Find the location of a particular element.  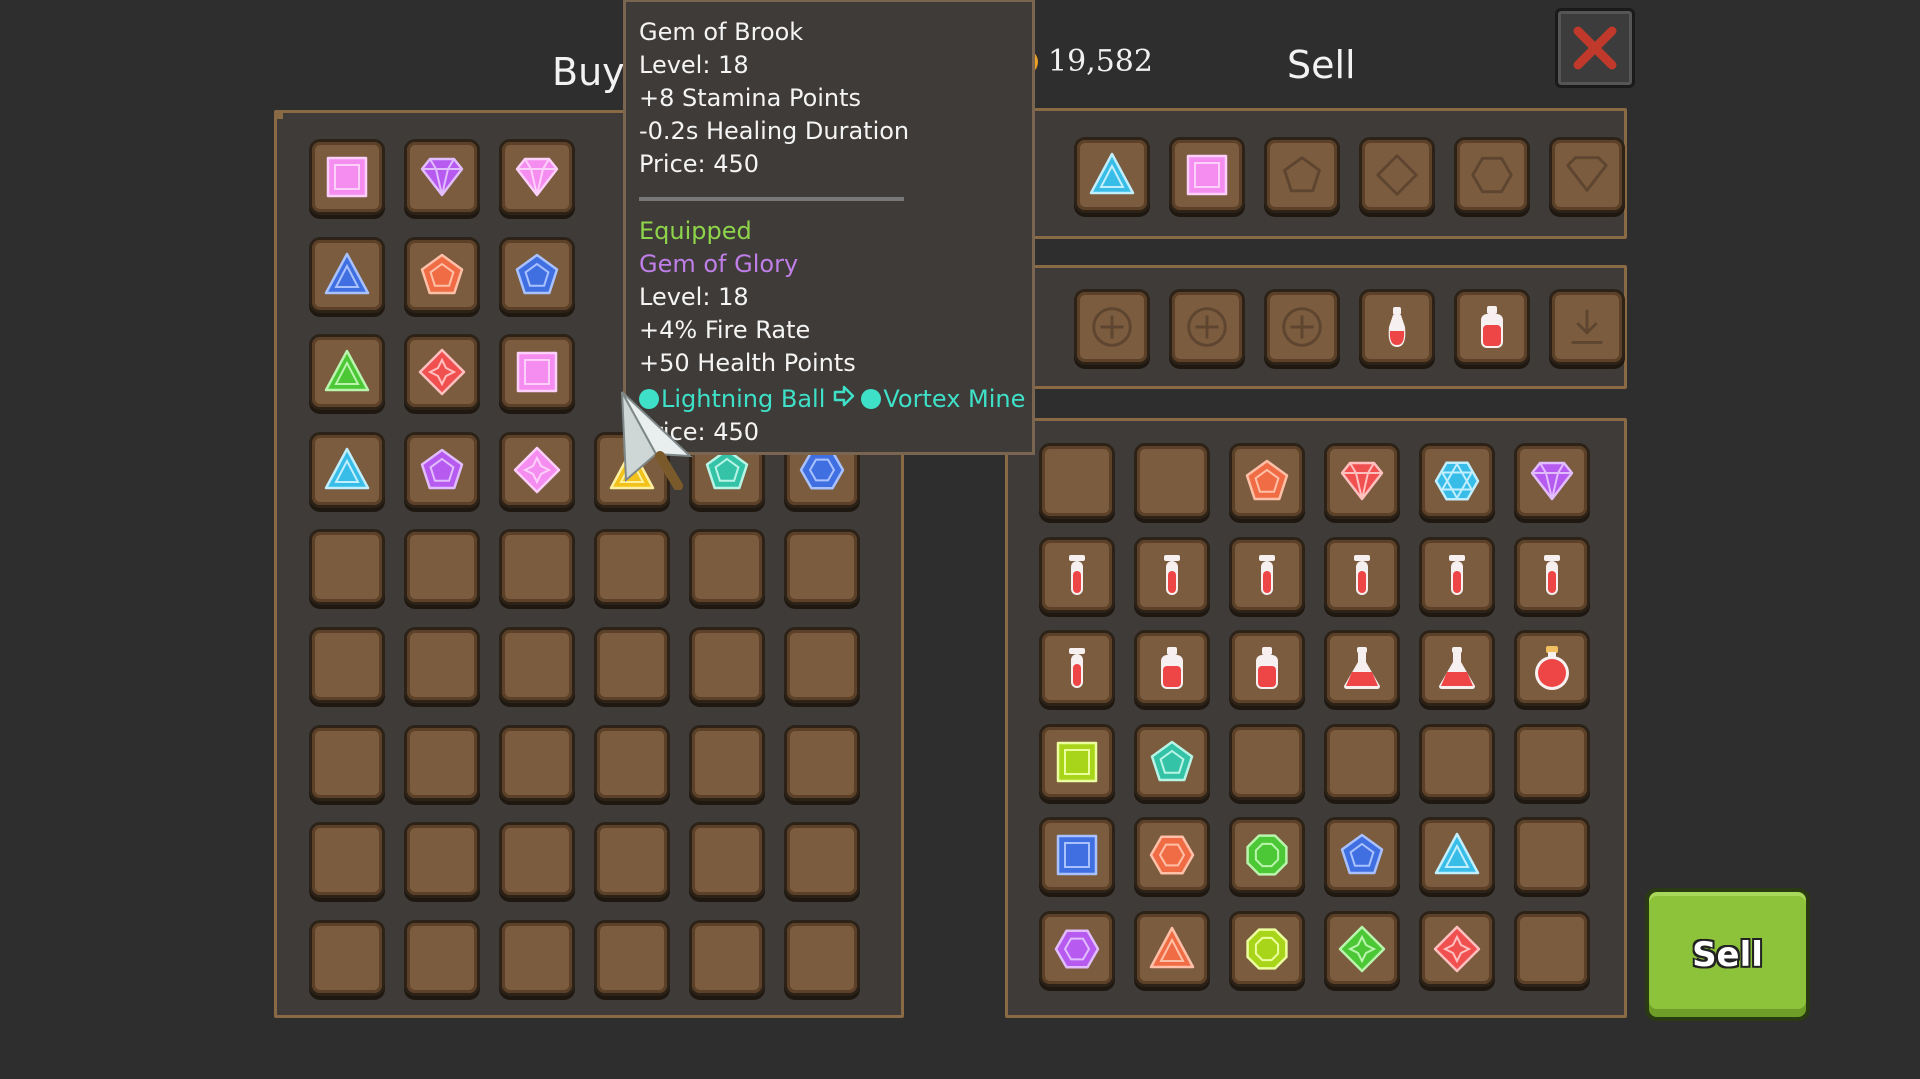

item-slot-hexagon-orange is located at coordinates (1172, 855).